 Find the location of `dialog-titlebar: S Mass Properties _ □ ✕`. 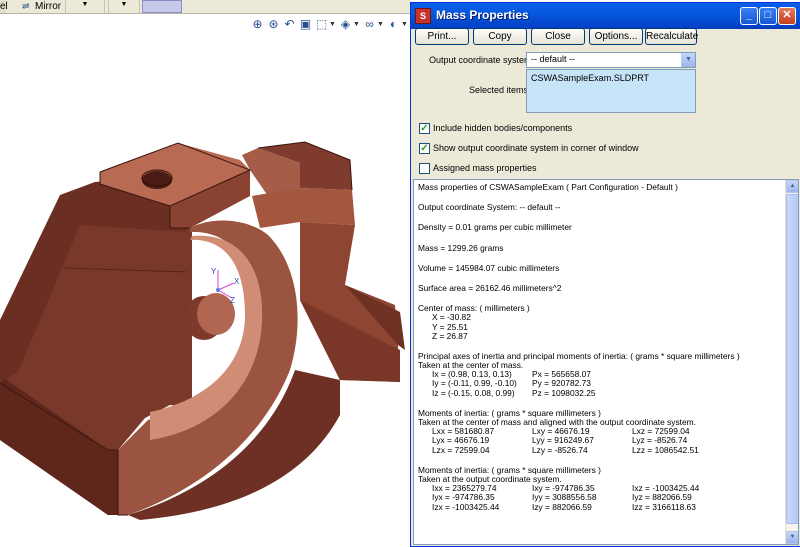

dialog-titlebar: S Mass Properties _ □ ✕ is located at coordinates (605, 16).